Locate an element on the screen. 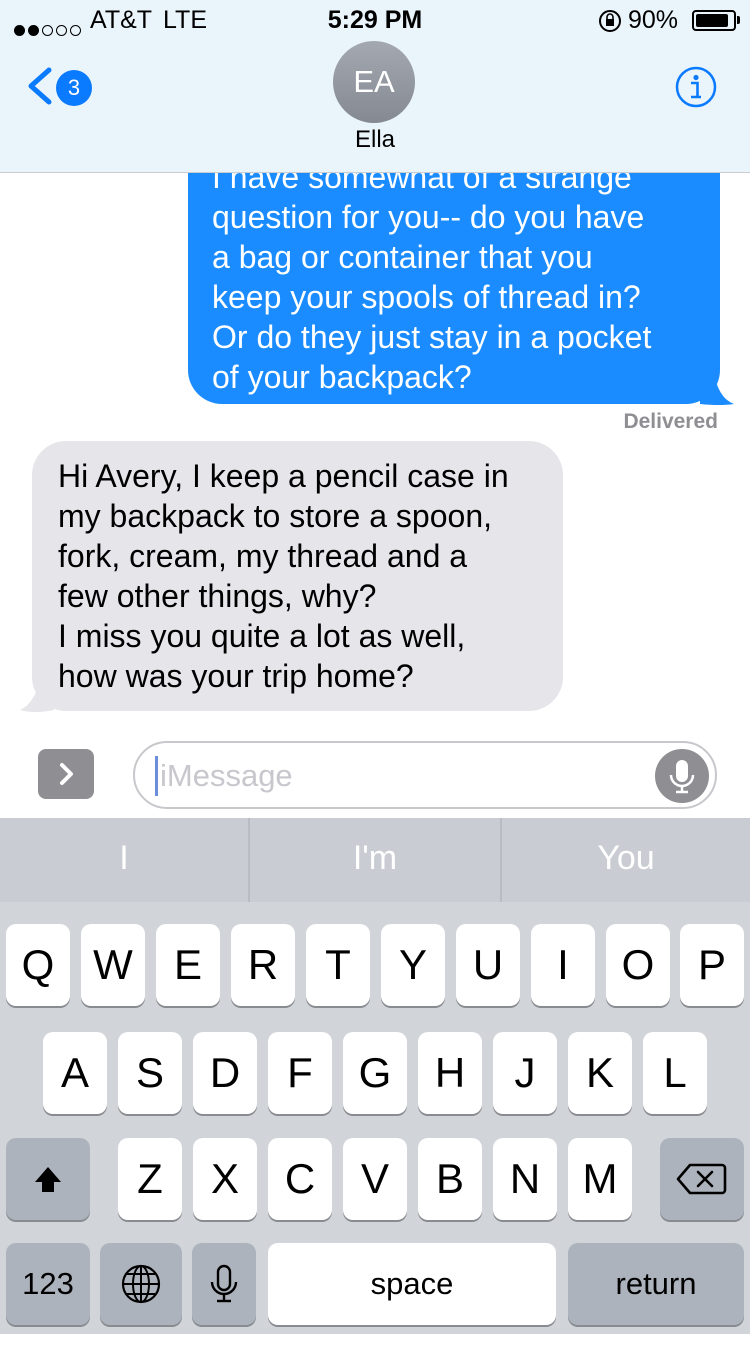 This screenshot has height=1352, width=750. battery-level-fill is located at coordinates (712, 20).